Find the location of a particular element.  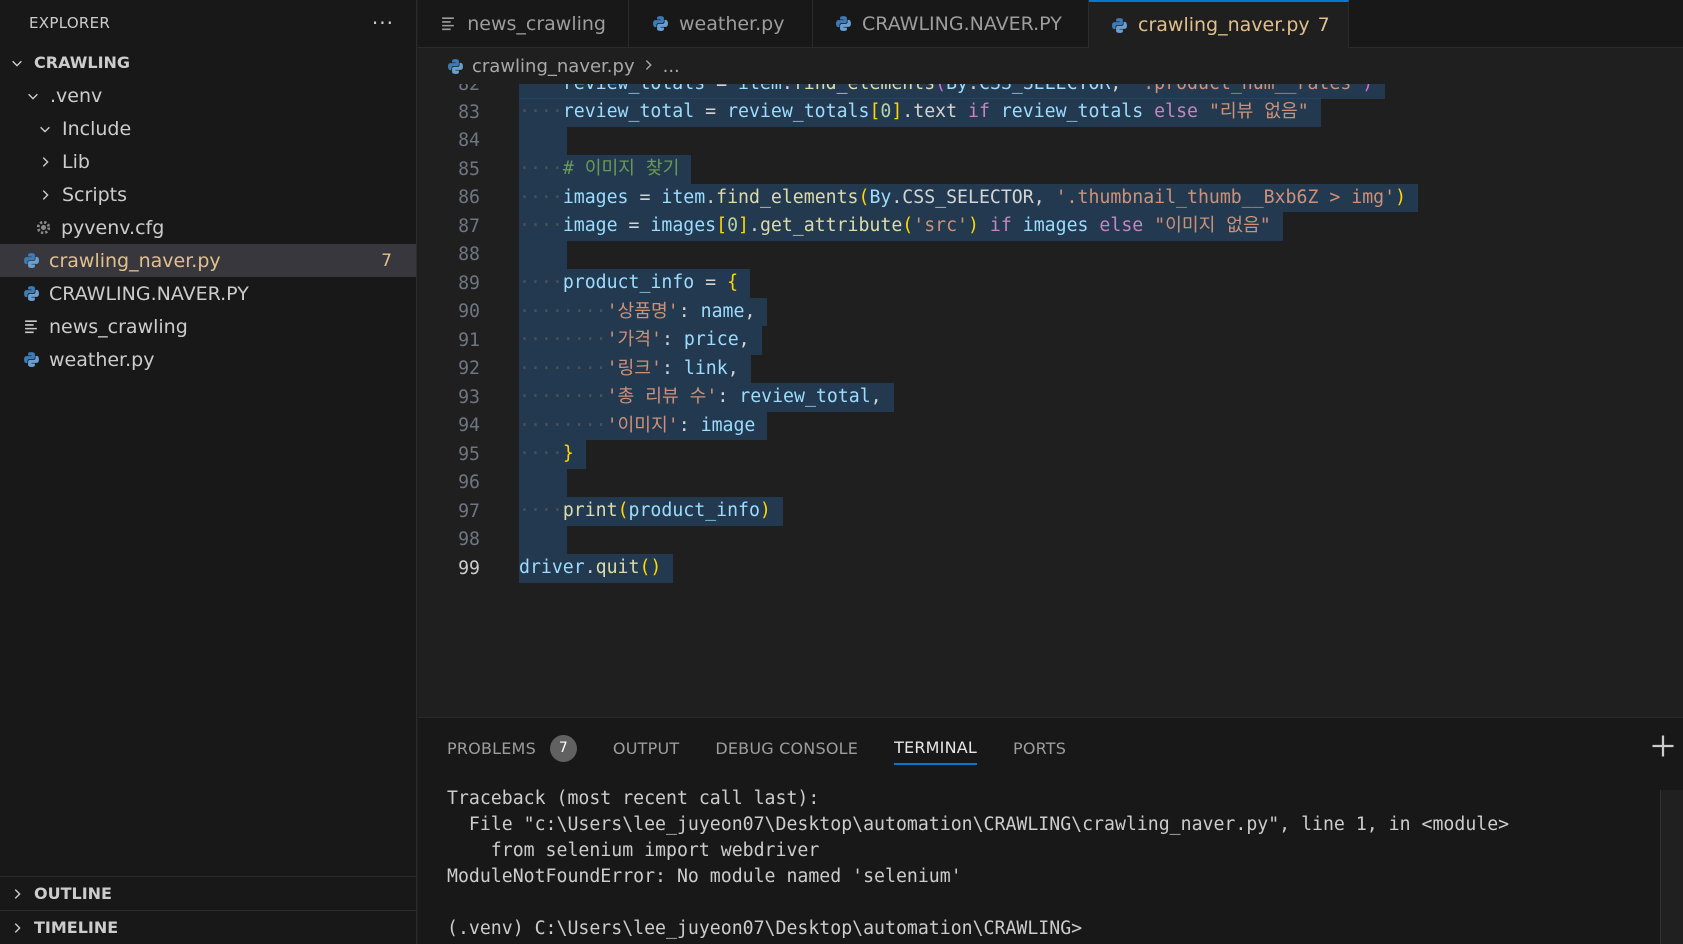

tab-weather-py: weather.py is located at coordinates (721, 23).